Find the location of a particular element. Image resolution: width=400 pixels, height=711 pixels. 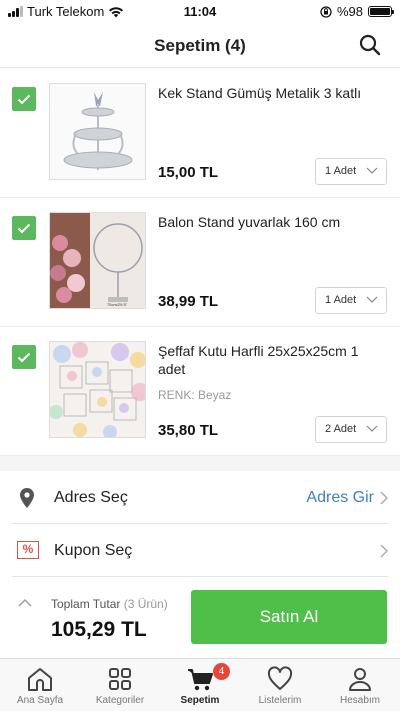

buy-button: Satın Al is located at coordinates (289, 617).